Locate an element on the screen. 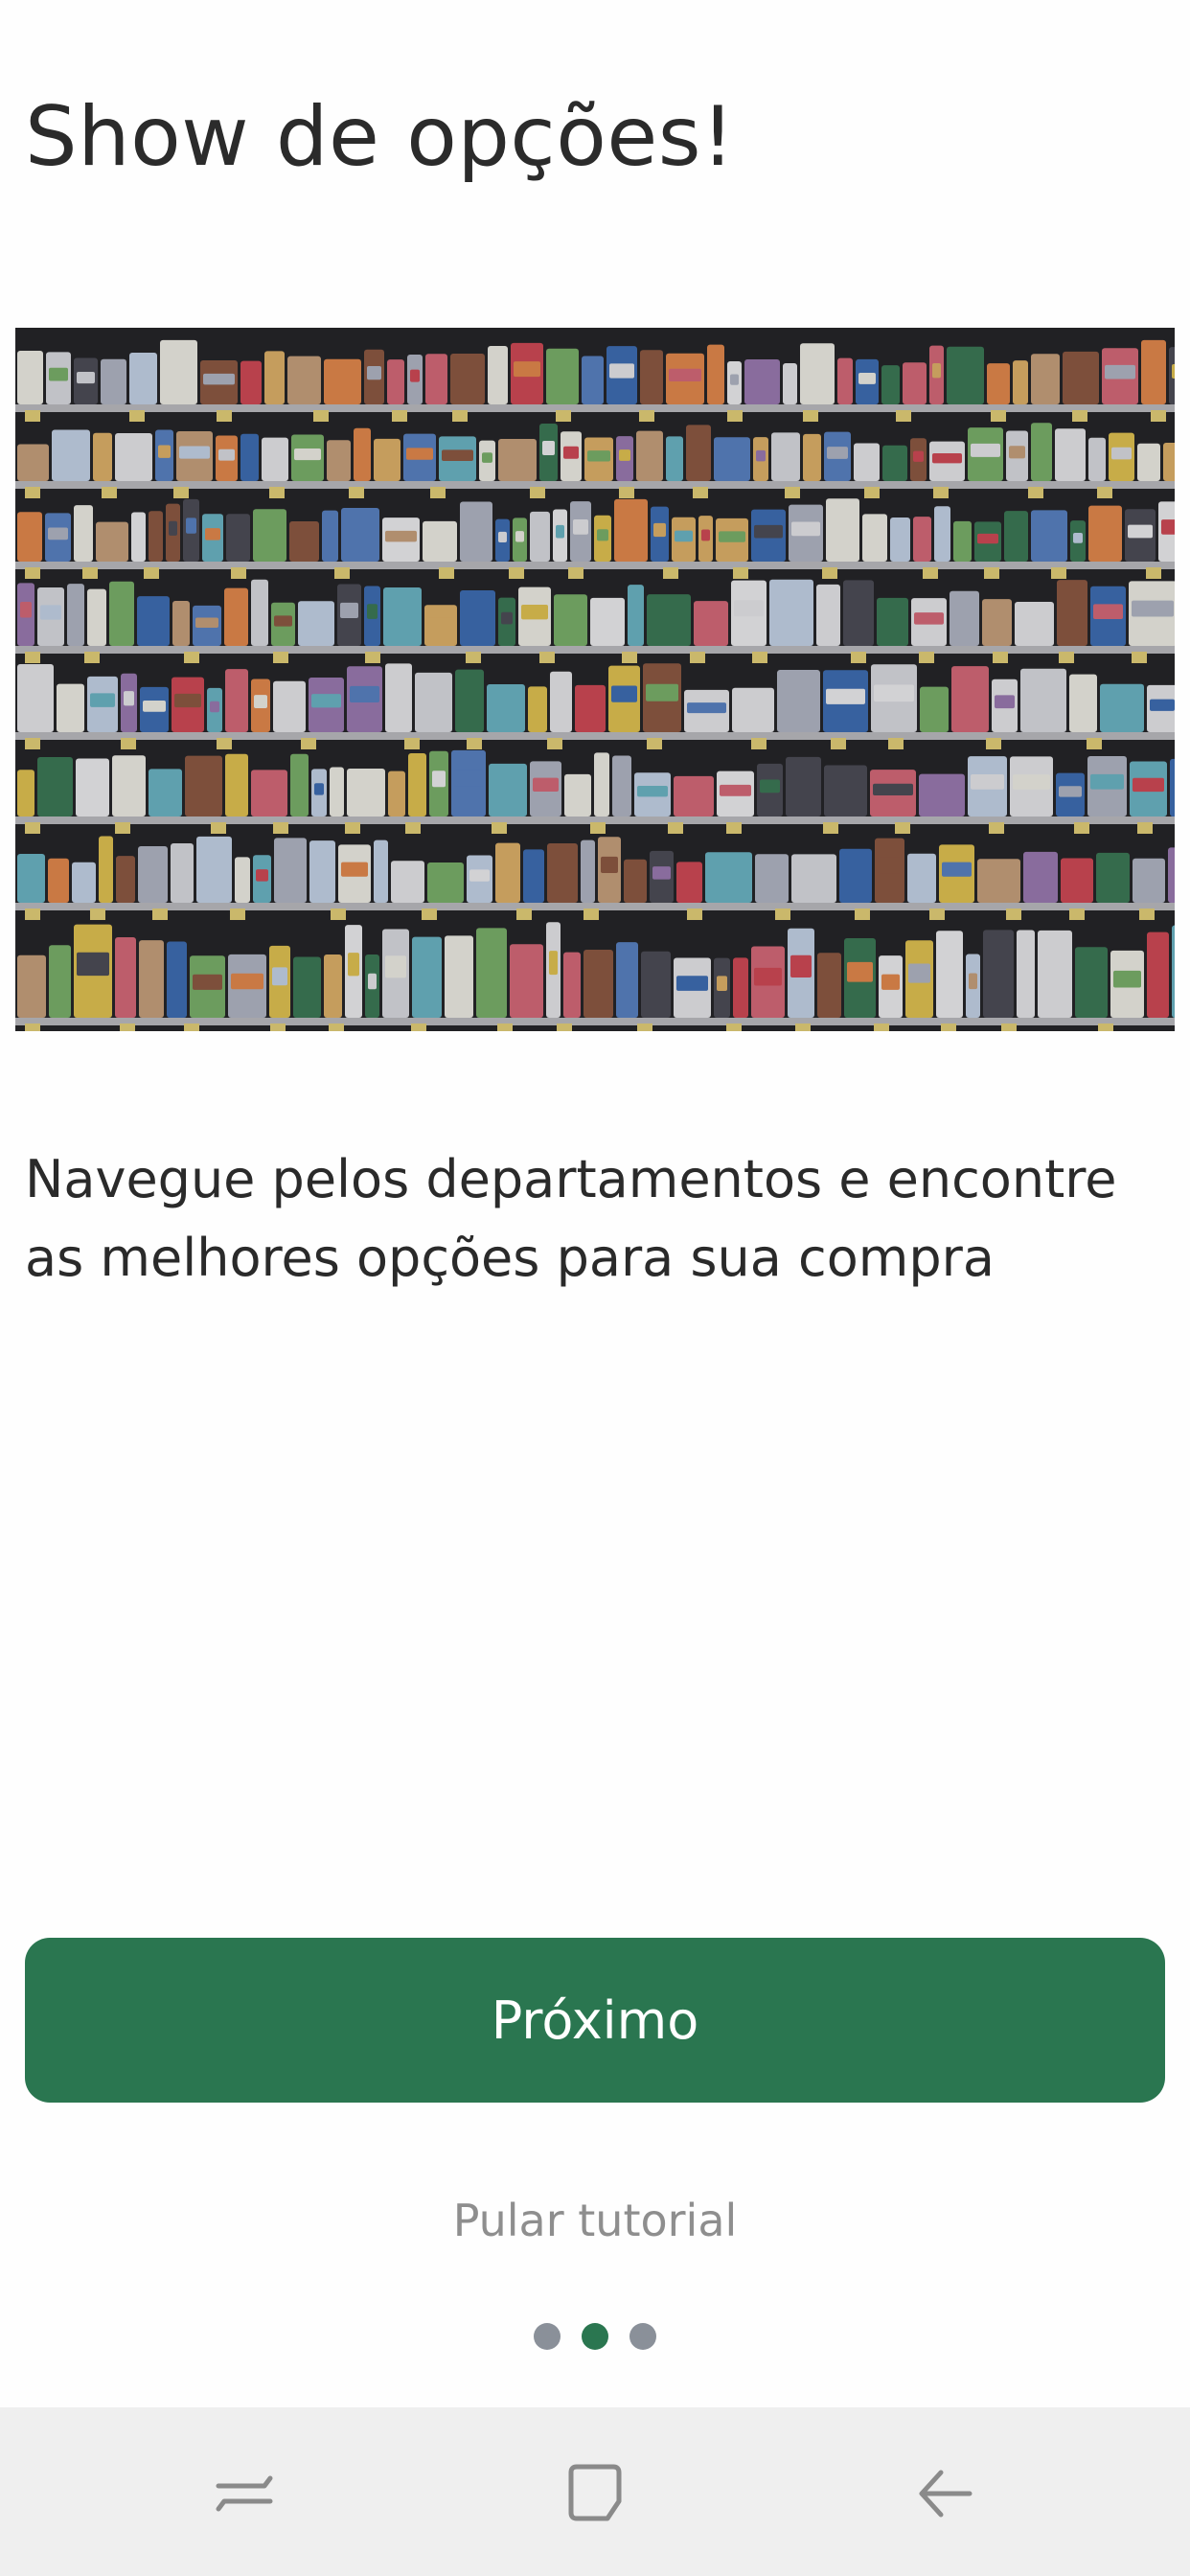 This screenshot has width=1190, height=2576. page-title: Show de opções! is located at coordinates (381, 137).